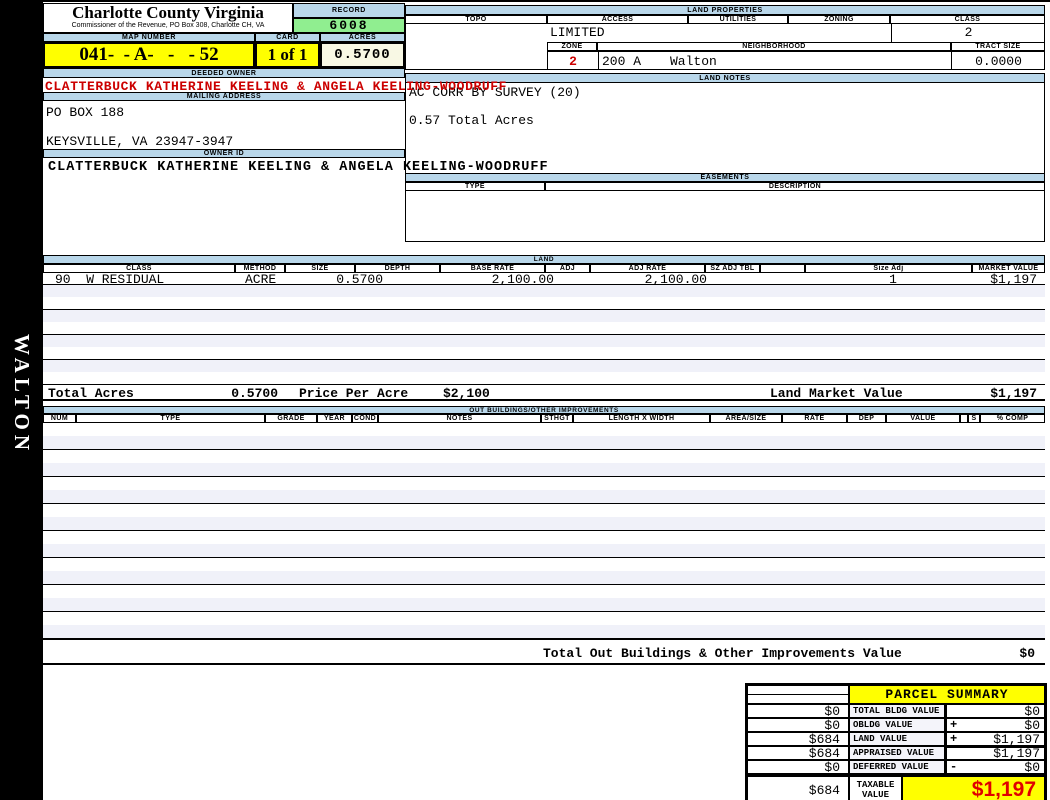  Describe the element at coordinates (362, 55) in the screenshot. I see `acres-value: 0.5700` at that location.